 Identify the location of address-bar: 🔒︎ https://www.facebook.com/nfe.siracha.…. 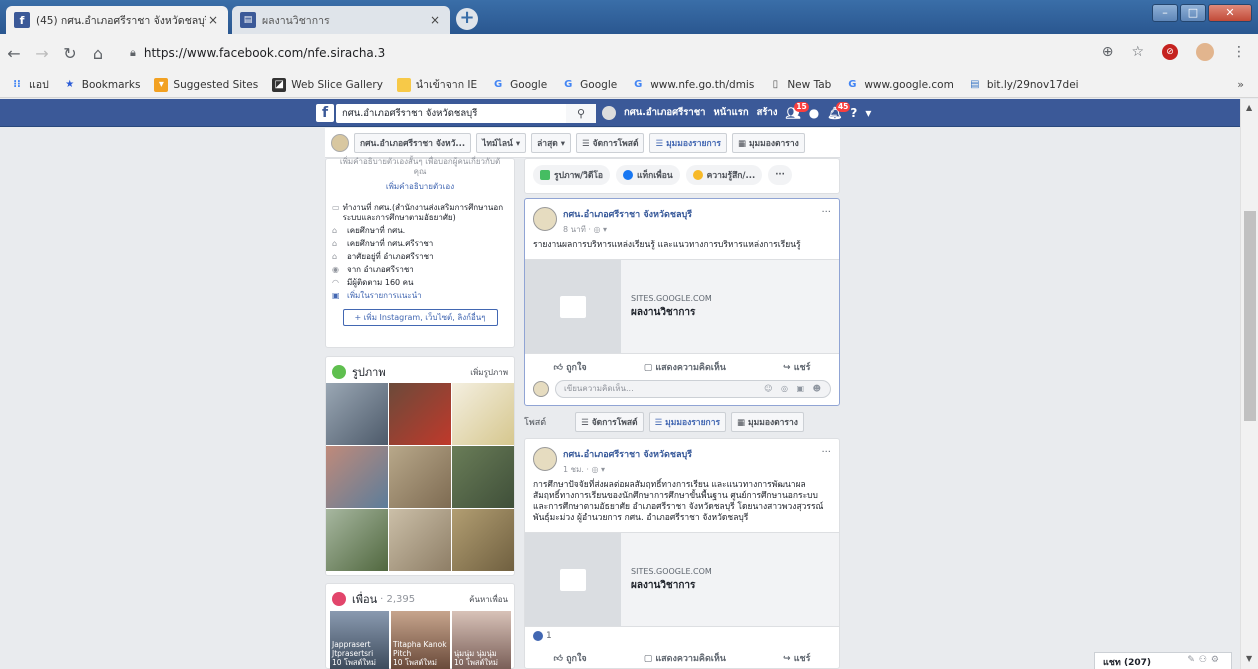
(590, 53).